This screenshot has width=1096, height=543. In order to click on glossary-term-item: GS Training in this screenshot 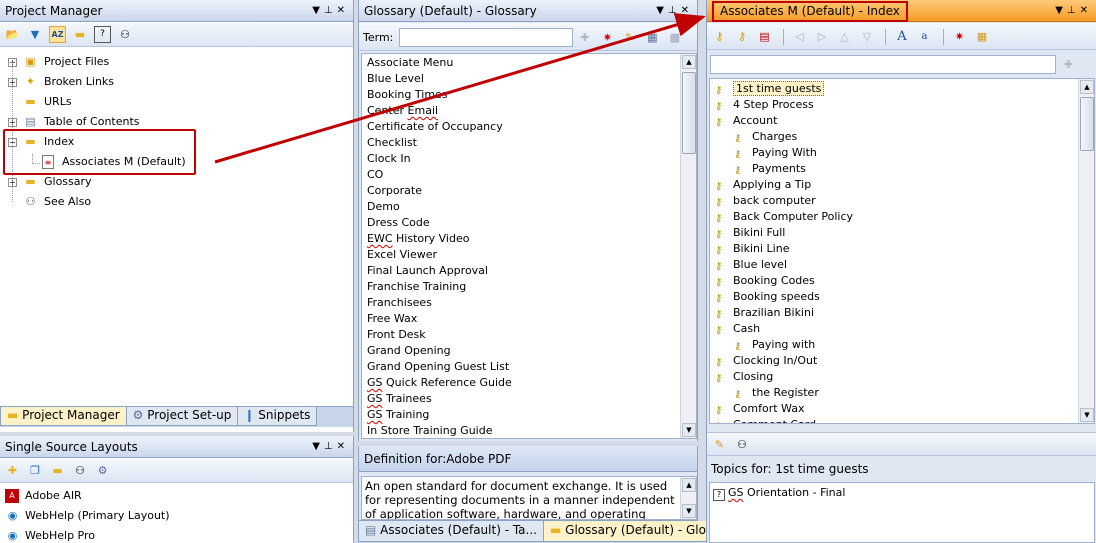, I will do `click(520, 415)`.